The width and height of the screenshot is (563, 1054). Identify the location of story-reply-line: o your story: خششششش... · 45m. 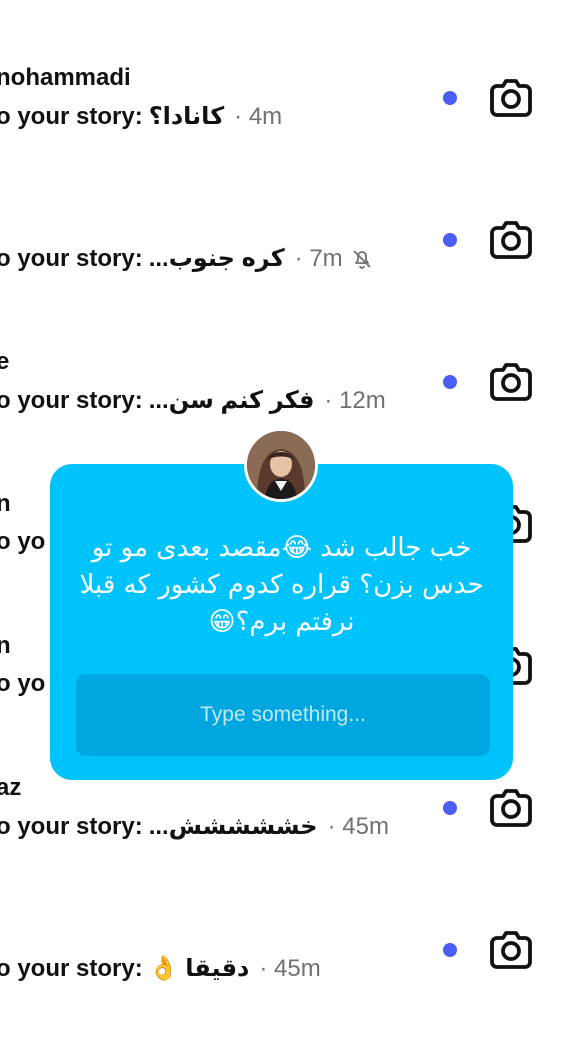
(194, 826).